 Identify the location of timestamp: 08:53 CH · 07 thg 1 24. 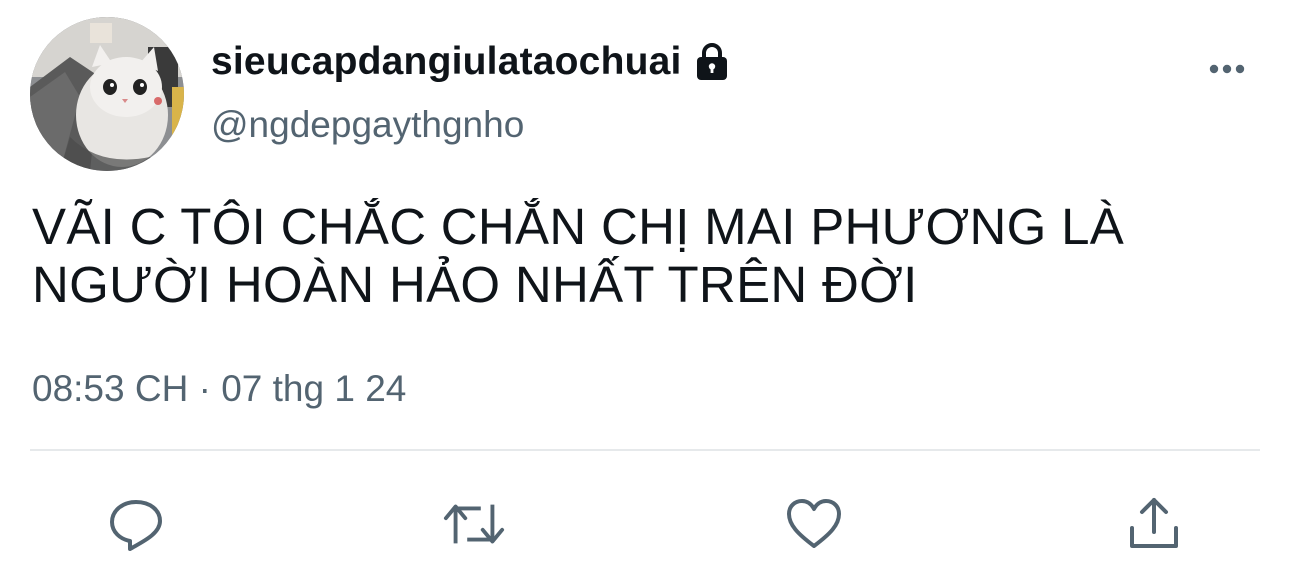
(219, 389).